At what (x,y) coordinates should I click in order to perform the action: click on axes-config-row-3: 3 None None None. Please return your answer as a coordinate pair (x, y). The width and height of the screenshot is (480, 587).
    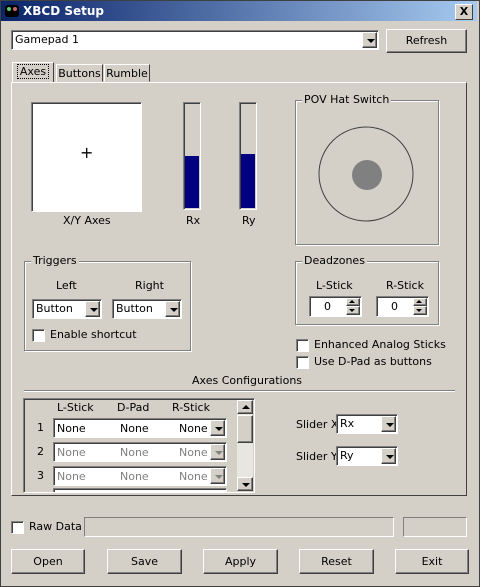
    Looking at the image, I should click on (139, 476).